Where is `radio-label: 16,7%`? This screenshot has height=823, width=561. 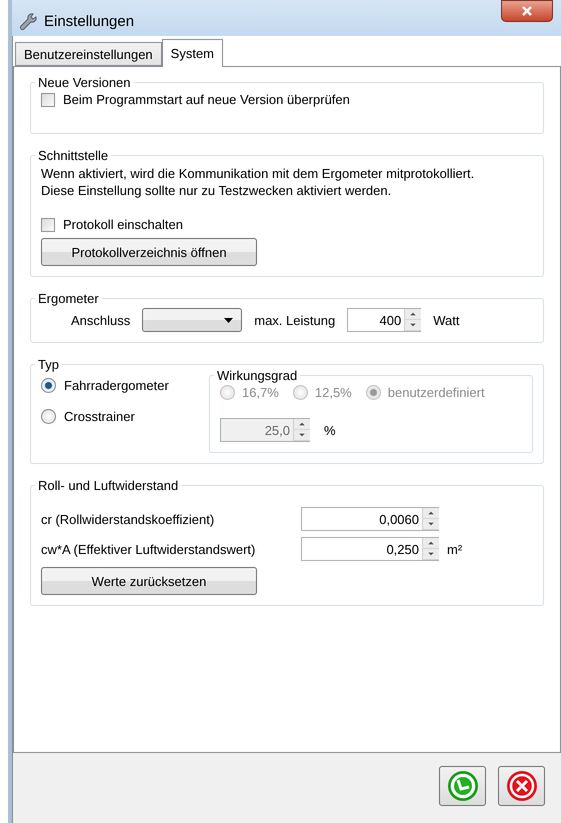
radio-label: 16,7% is located at coordinates (260, 392).